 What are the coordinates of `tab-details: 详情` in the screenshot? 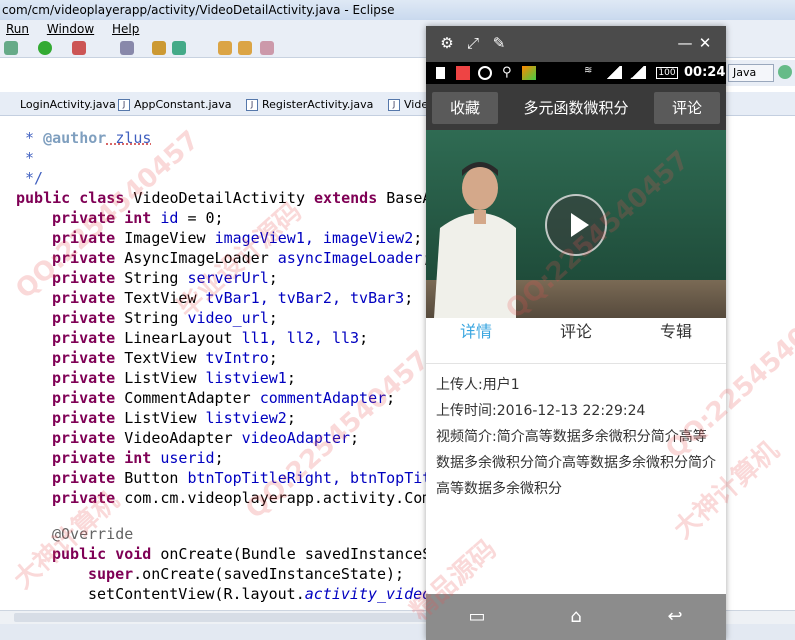 It's located at (476, 341).